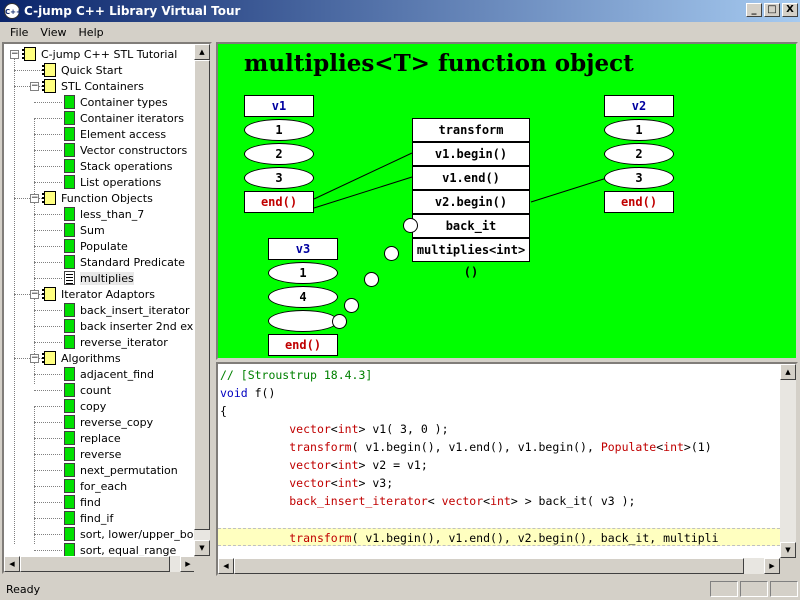 This screenshot has width=800, height=600. I want to click on scroll-corner, so click(202, 564).